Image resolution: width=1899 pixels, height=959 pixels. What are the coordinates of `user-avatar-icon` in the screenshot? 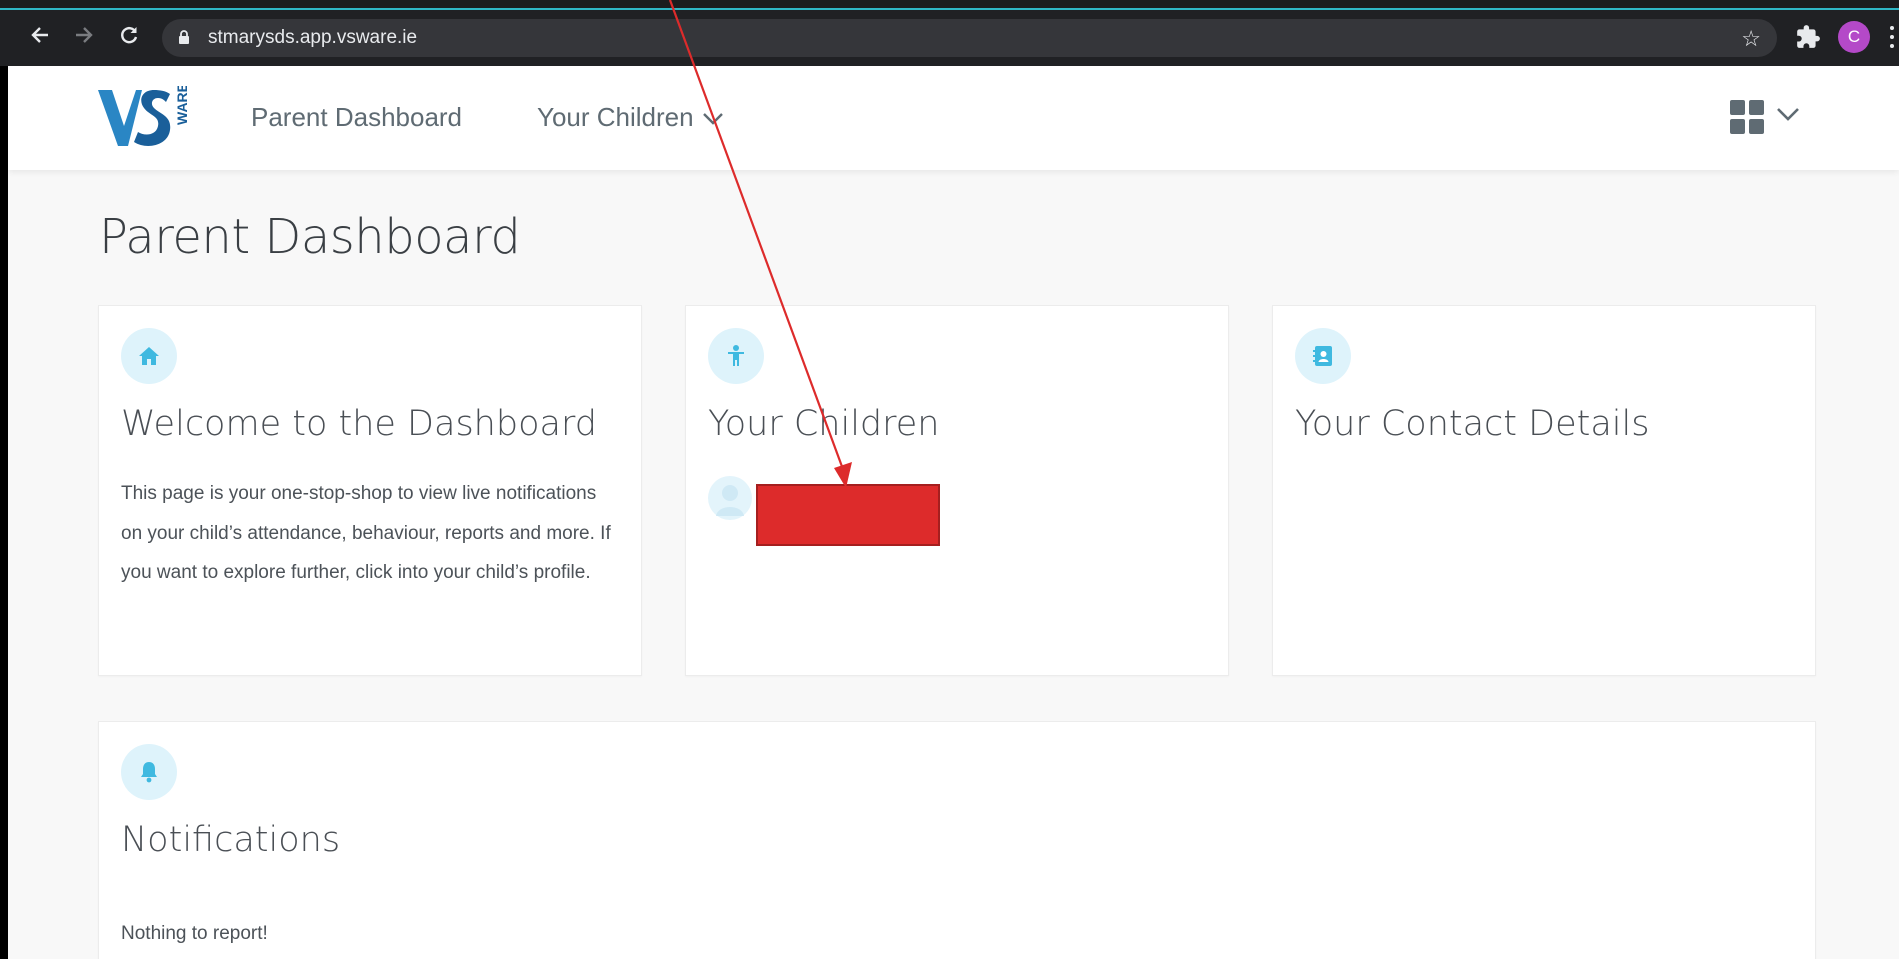 It's located at (730, 500).